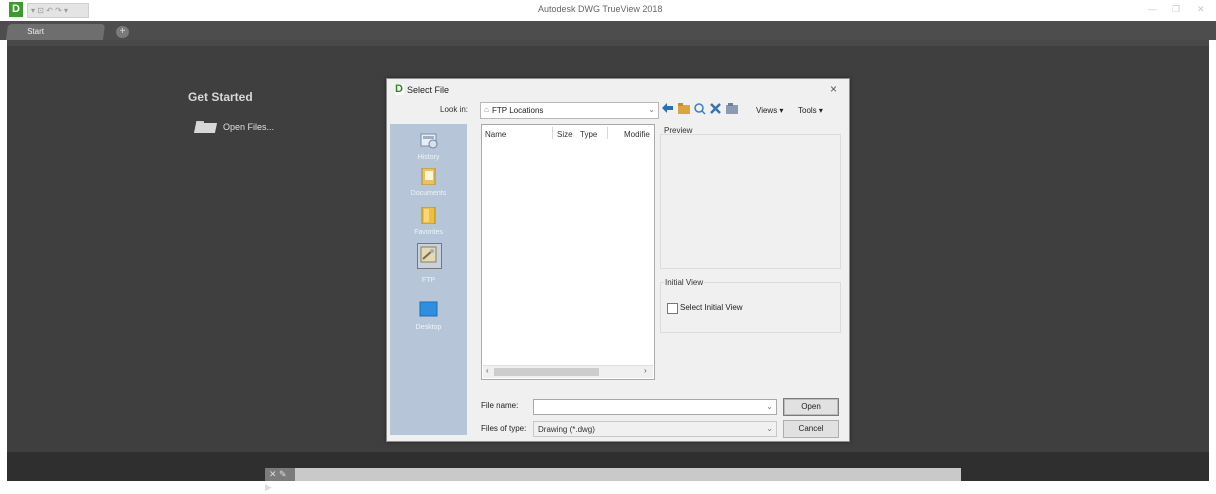  What do you see at coordinates (504, 428) in the screenshot?
I see `files-of-type-label: Files of type:` at bounding box center [504, 428].